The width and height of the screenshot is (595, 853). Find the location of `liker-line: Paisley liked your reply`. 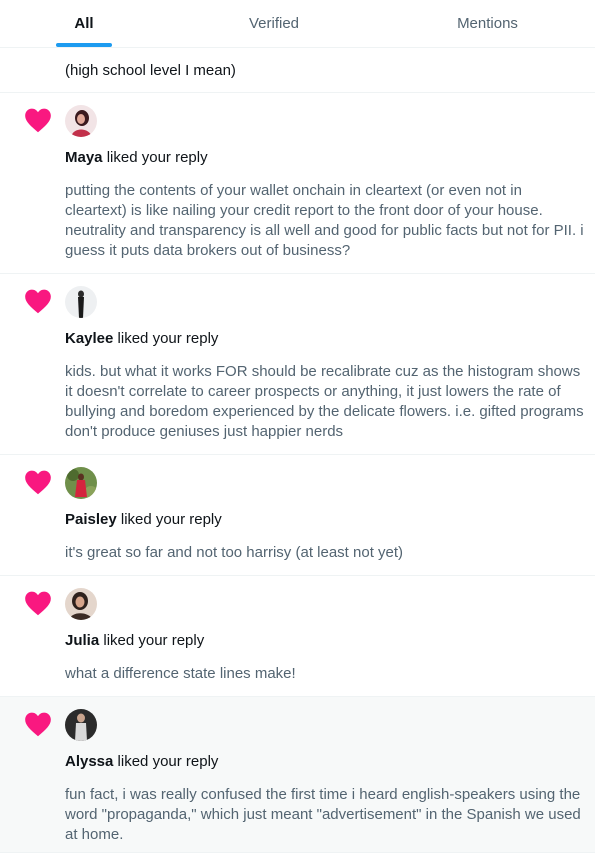

liker-line: Paisley liked your reply is located at coordinates (143, 519).